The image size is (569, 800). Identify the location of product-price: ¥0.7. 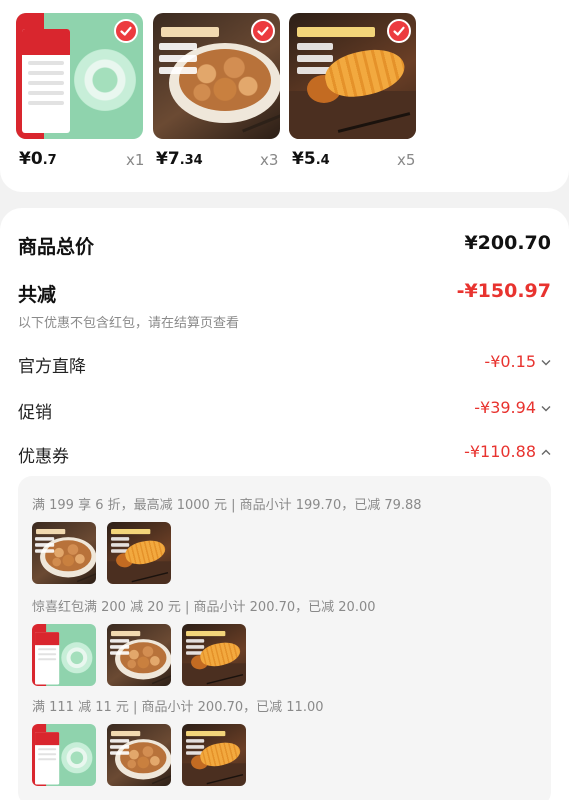
(38, 159).